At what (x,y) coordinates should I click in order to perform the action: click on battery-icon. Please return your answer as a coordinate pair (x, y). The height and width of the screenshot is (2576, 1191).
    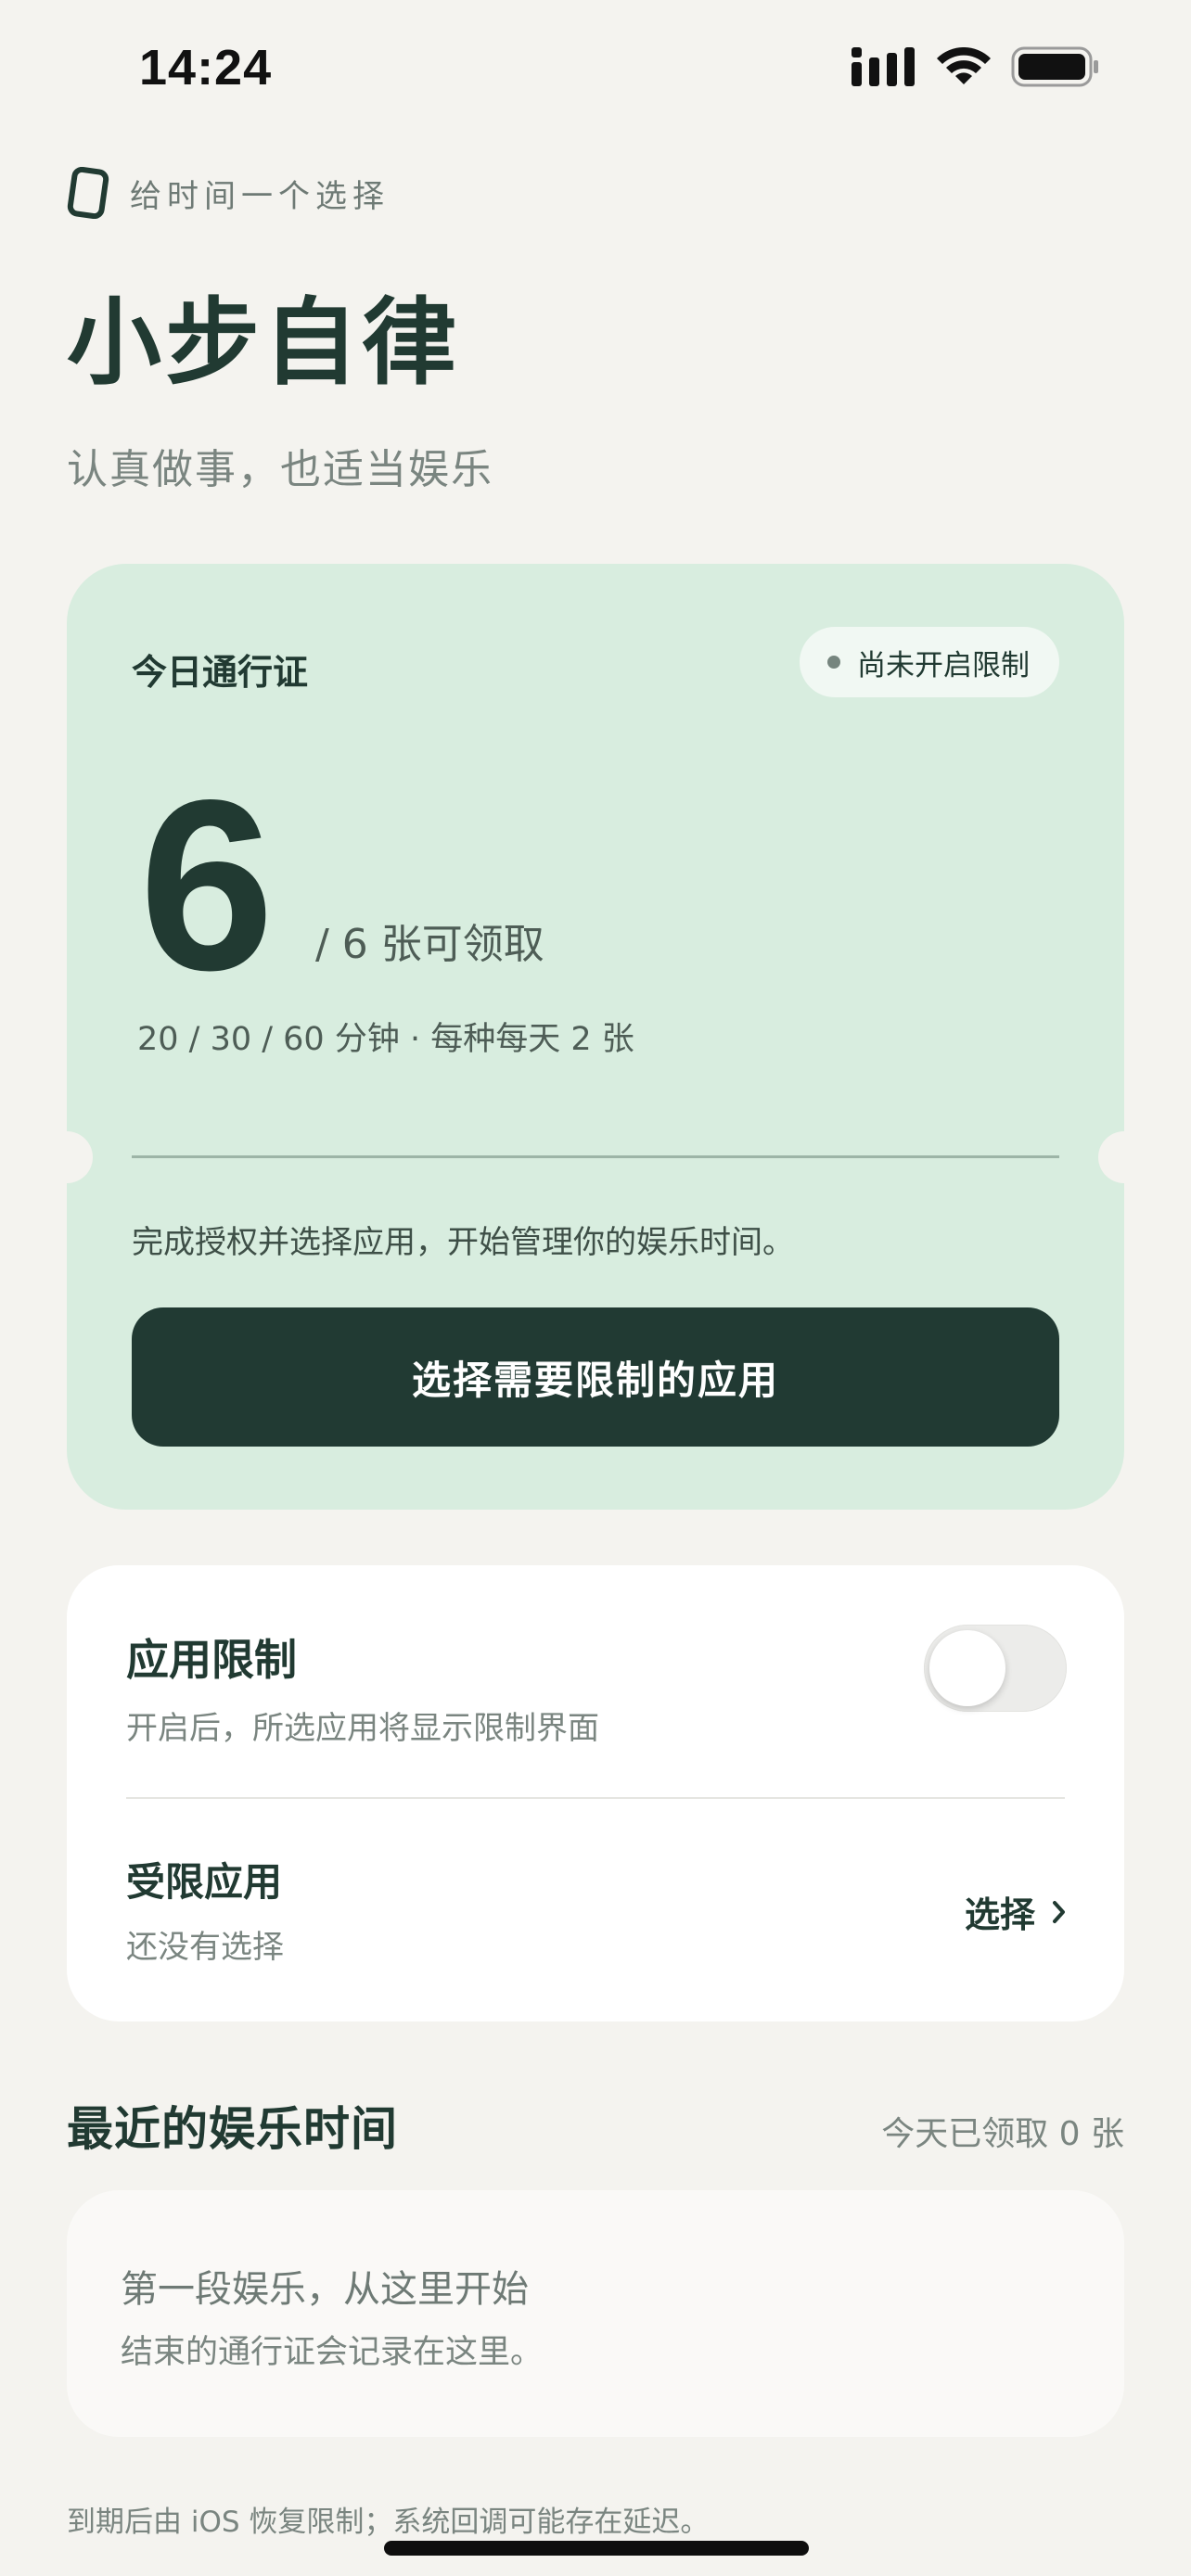
    Looking at the image, I should click on (1054, 66).